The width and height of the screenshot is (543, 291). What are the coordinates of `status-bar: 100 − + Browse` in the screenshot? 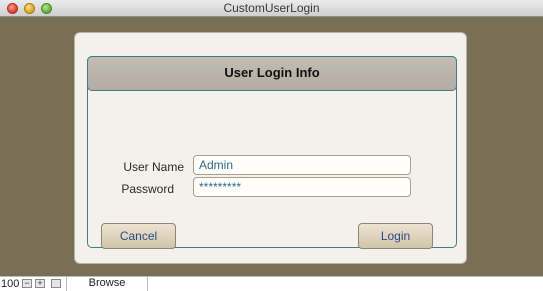 It's located at (271, 283).